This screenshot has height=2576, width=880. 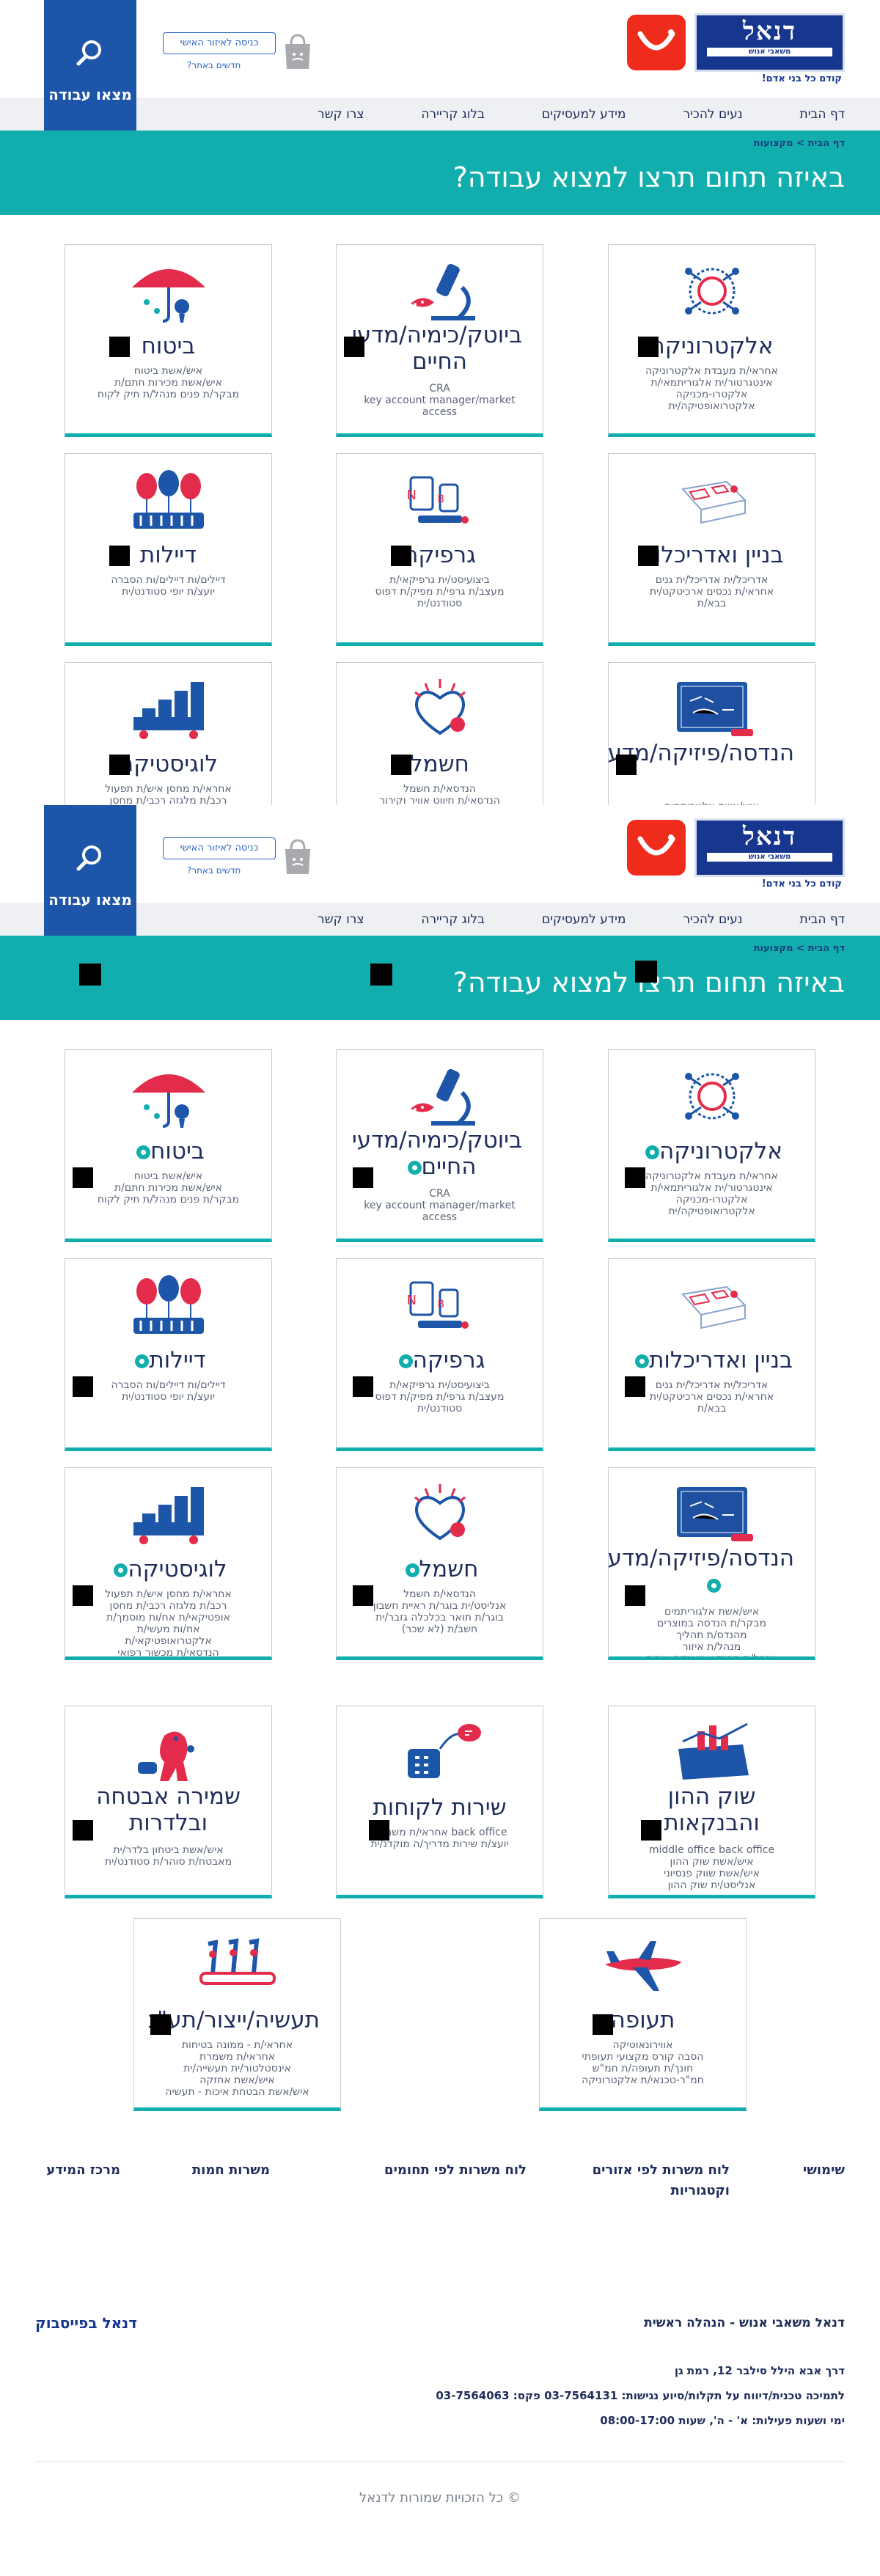 I want to click on footer-link-jobs-by-field: לוח משרות לפי תחומים, so click(x=455, y=2171).